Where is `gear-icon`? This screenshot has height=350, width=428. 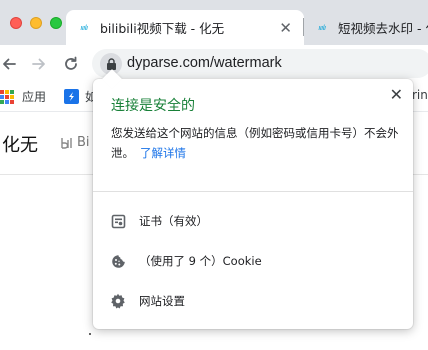 gear-icon is located at coordinates (118, 301).